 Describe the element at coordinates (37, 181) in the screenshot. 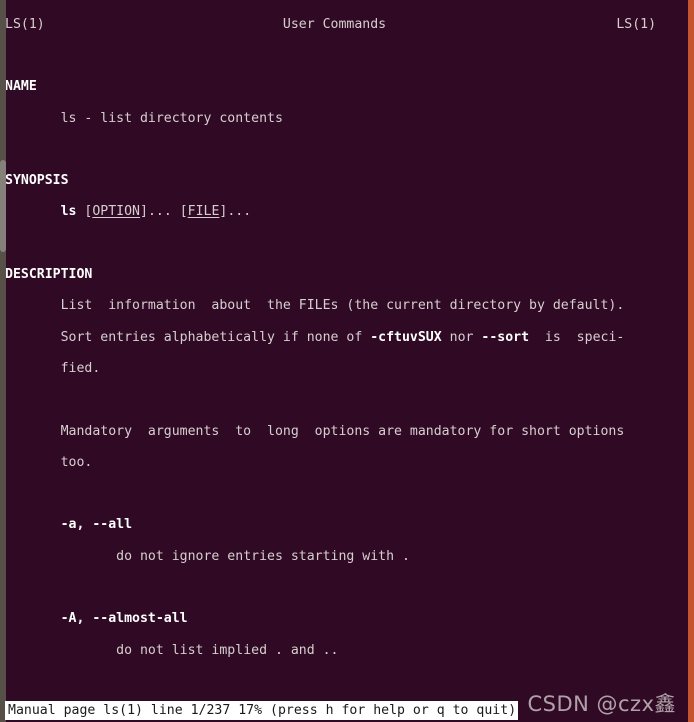

I see `section-heading-synopsis: SYNOPSIS` at that location.